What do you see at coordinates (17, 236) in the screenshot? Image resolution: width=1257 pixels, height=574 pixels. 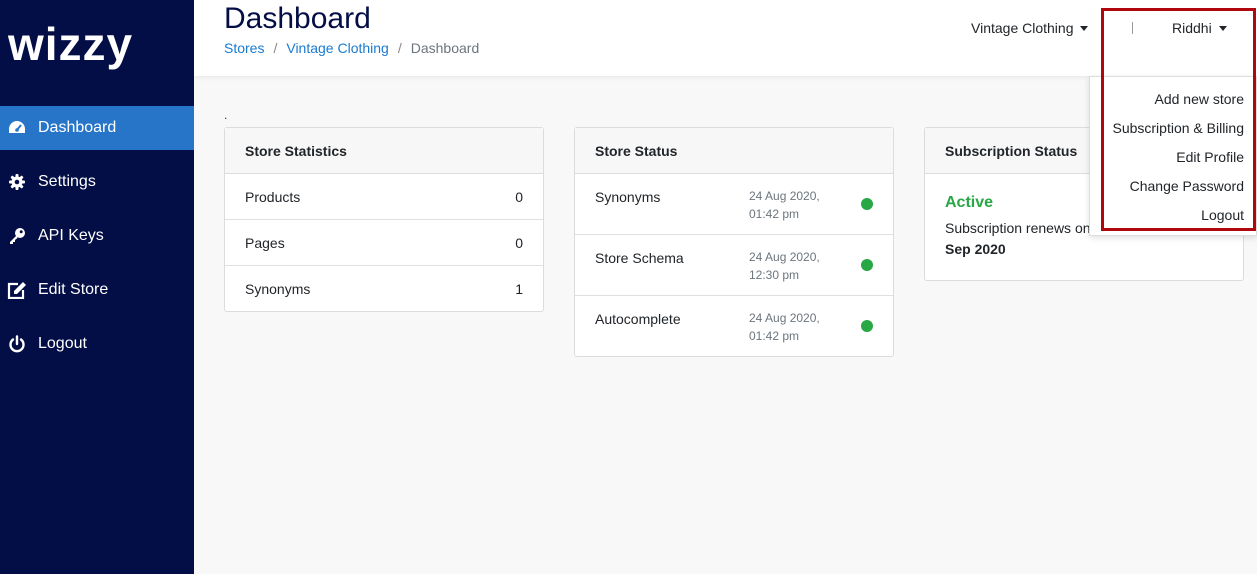 I see `key-icon` at bounding box center [17, 236].